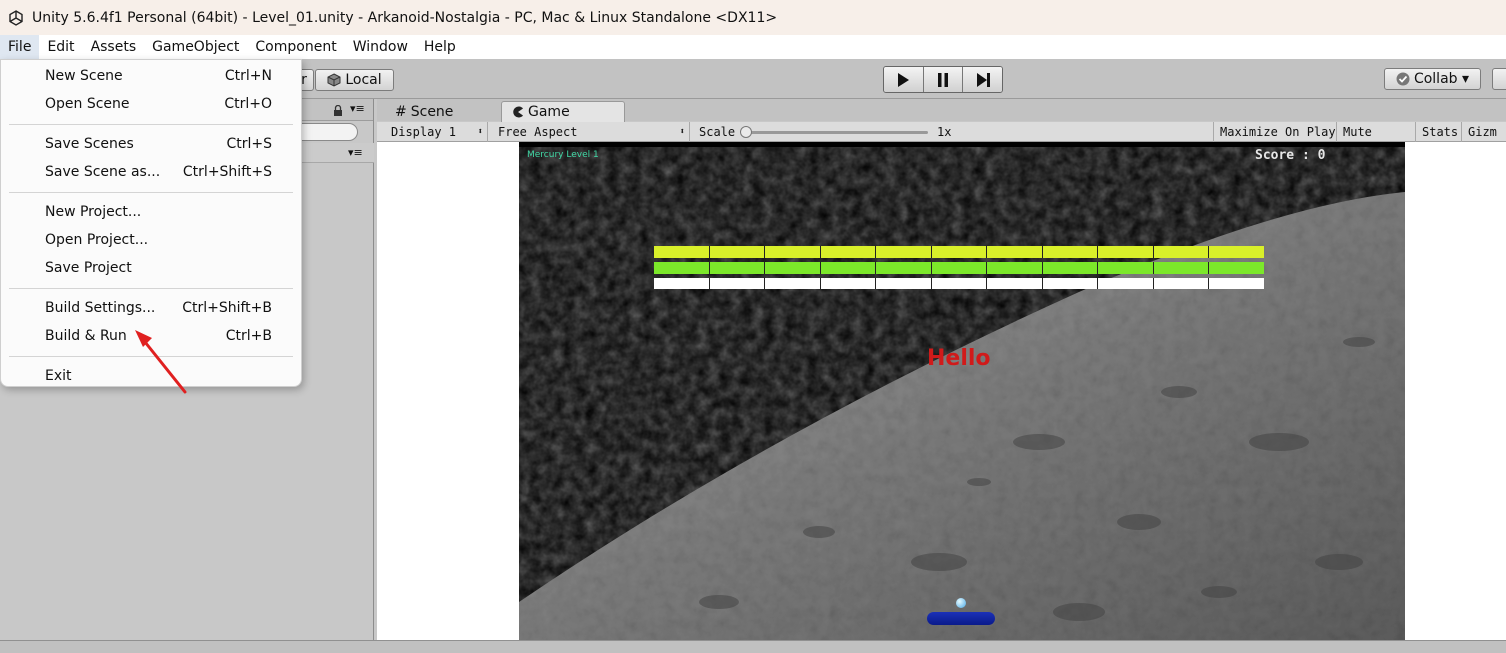 The image size is (1506, 653). What do you see at coordinates (161, 362) in the screenshot?
I see `annotation-arrow-icon` at bounding box center [161, 362].